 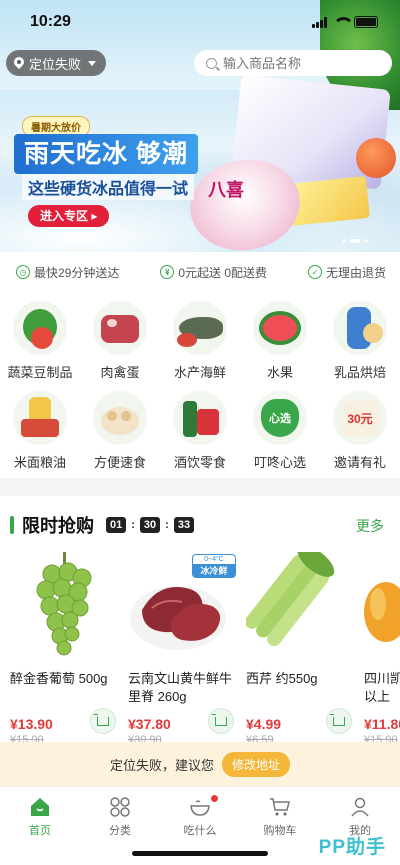 What do you see at coordinates (92, 63) in the screenshot?
I see `chevron-down-icon` at bounding box center [92, 63].